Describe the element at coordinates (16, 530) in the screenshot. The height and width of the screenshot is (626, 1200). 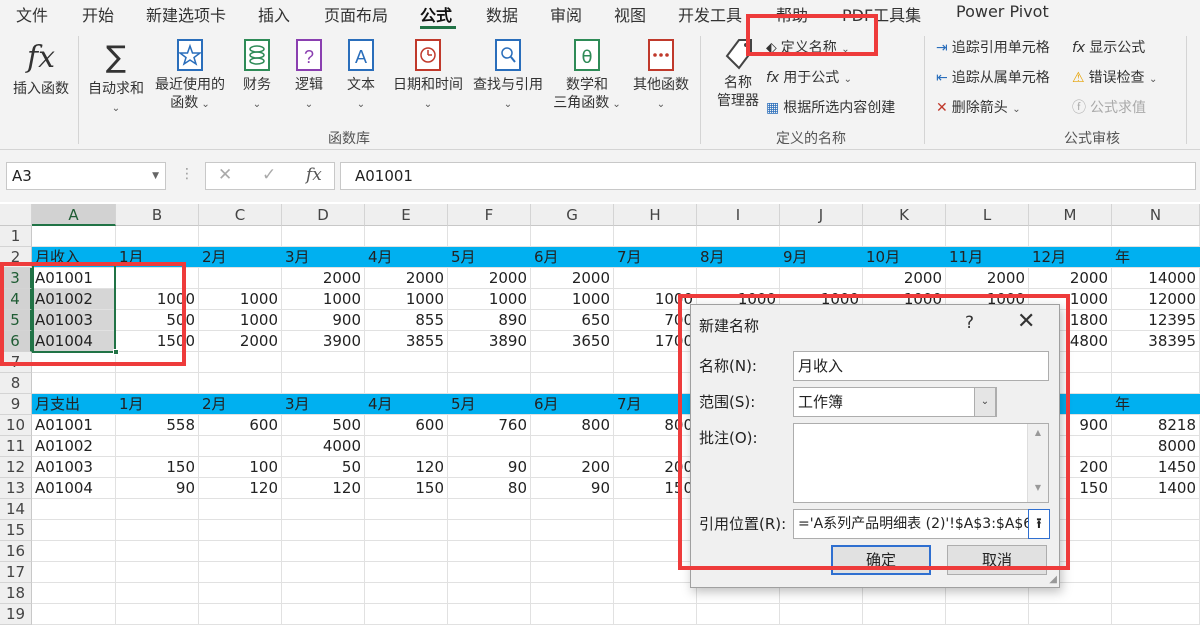
I see `row-header: 15` at that location.